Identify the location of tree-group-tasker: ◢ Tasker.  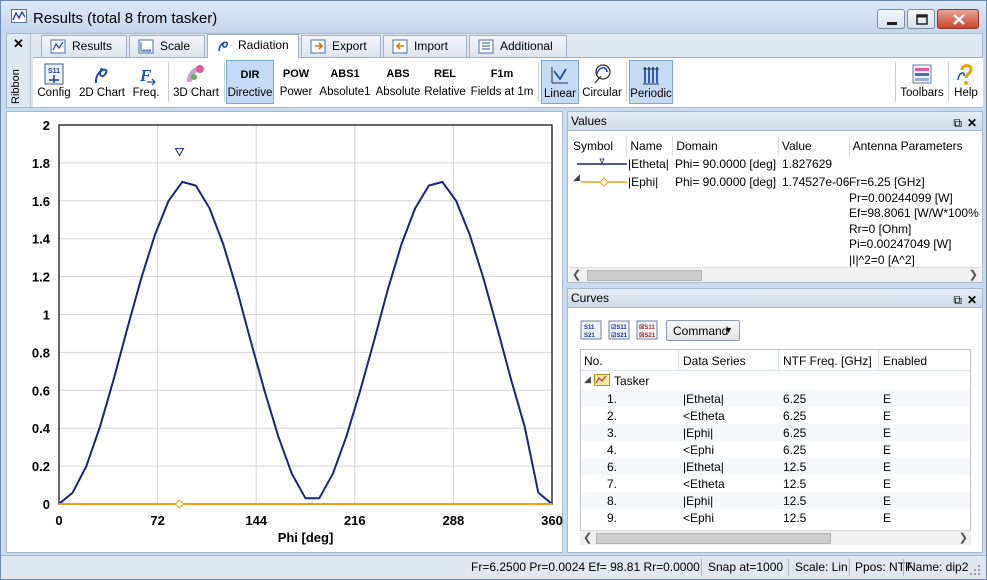
(775, 381).